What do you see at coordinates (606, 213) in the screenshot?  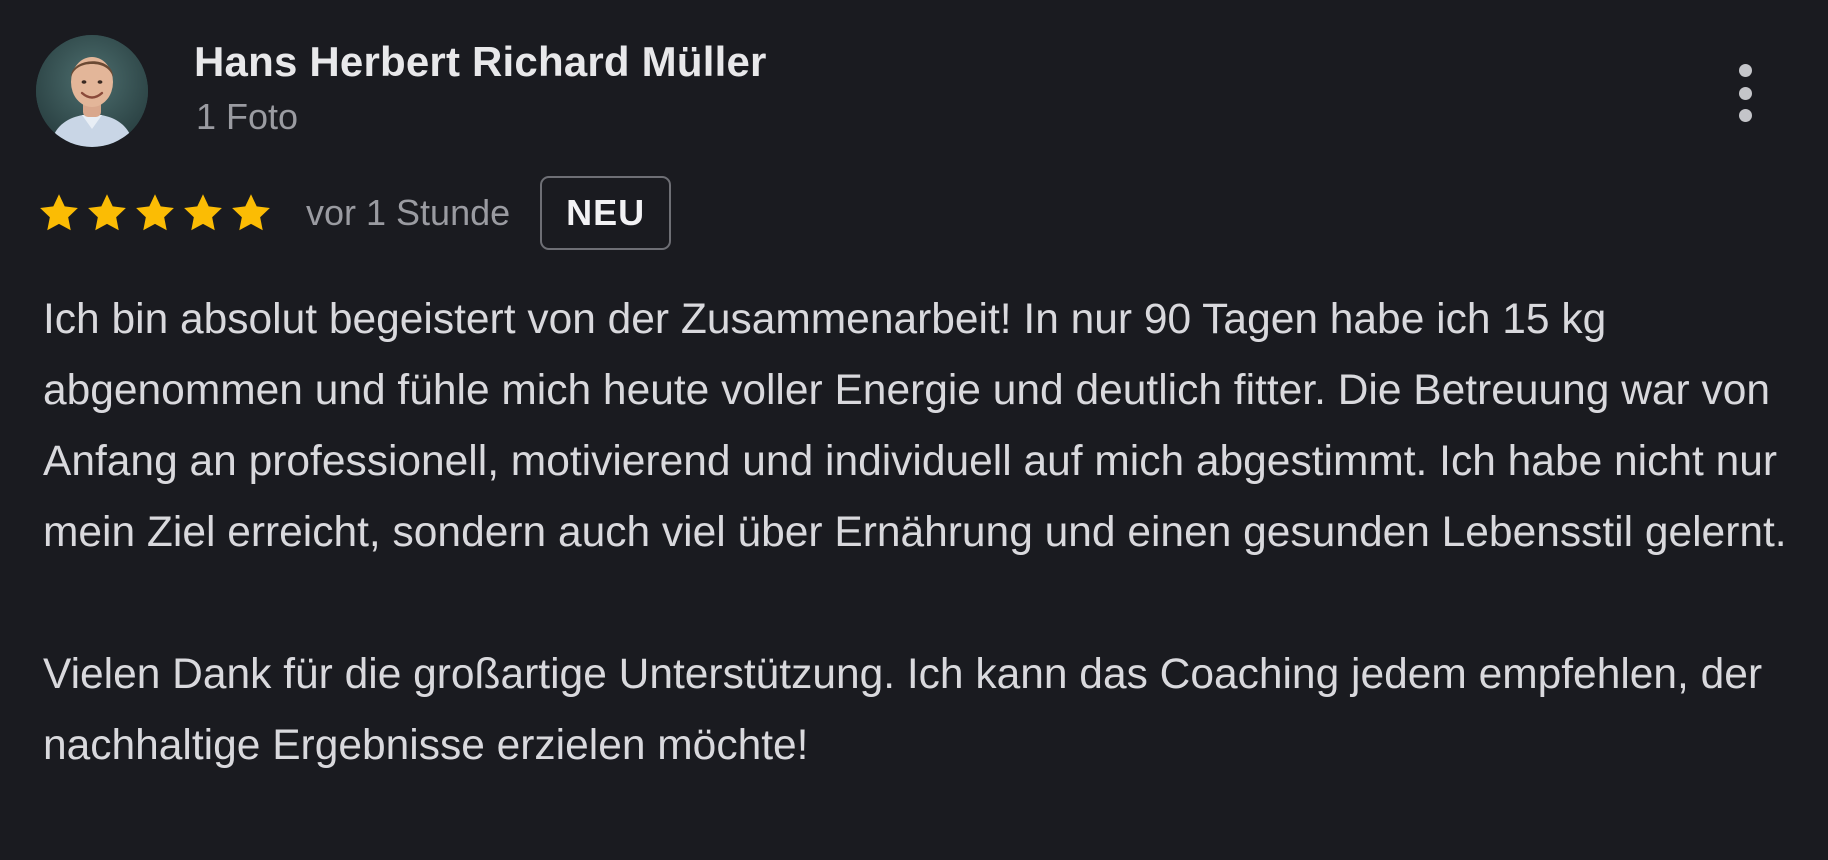 I see `new-badge: NEU` at bounding box center [606, 213].